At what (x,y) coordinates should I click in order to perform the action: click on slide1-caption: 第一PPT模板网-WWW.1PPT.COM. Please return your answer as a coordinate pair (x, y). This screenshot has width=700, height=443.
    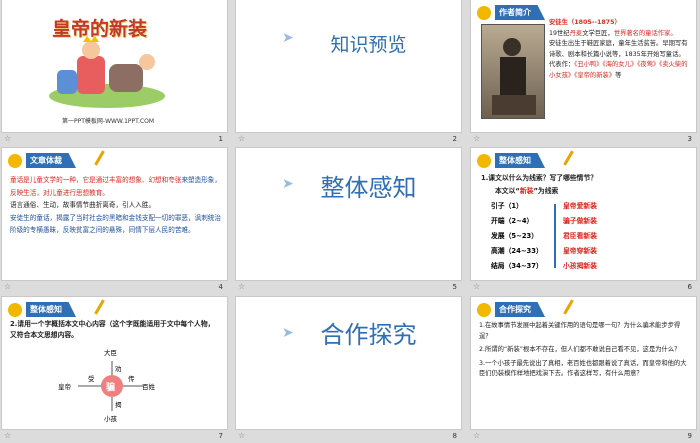
    Looking at the image, I should click on (108, 121).